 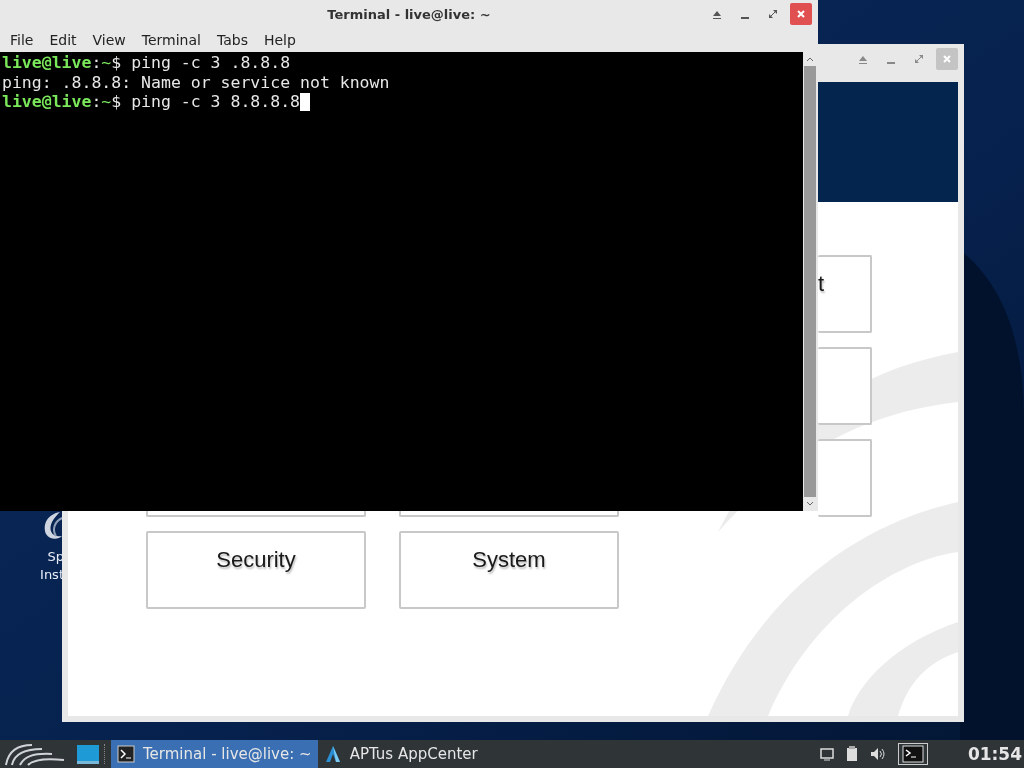 I want to click on menu-item: Tabs, so click(x=232, y=40).